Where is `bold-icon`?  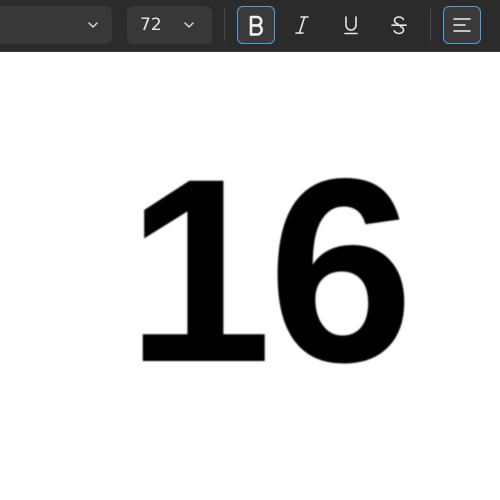
bold-icon is located at coordinates (256, 25).